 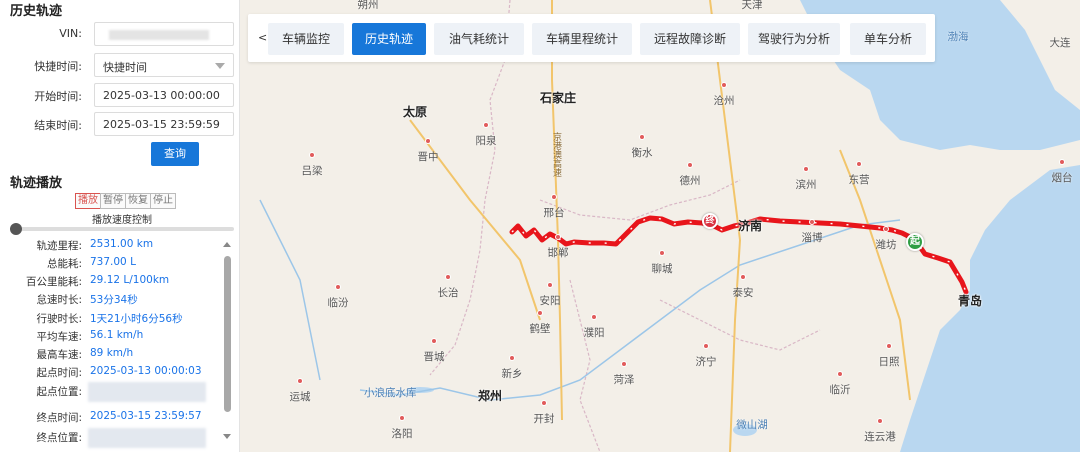 What do you see at coordinates (146, 371) in the screenshot?
I see `stat-value: 2025-03-13 00:00:03` at bounding box center [146, 371].